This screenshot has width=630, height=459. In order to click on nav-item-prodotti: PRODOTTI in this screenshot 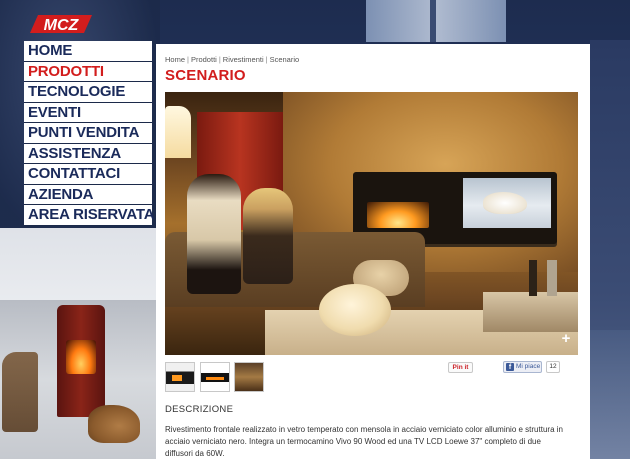, I will do `click(88, 71)`.